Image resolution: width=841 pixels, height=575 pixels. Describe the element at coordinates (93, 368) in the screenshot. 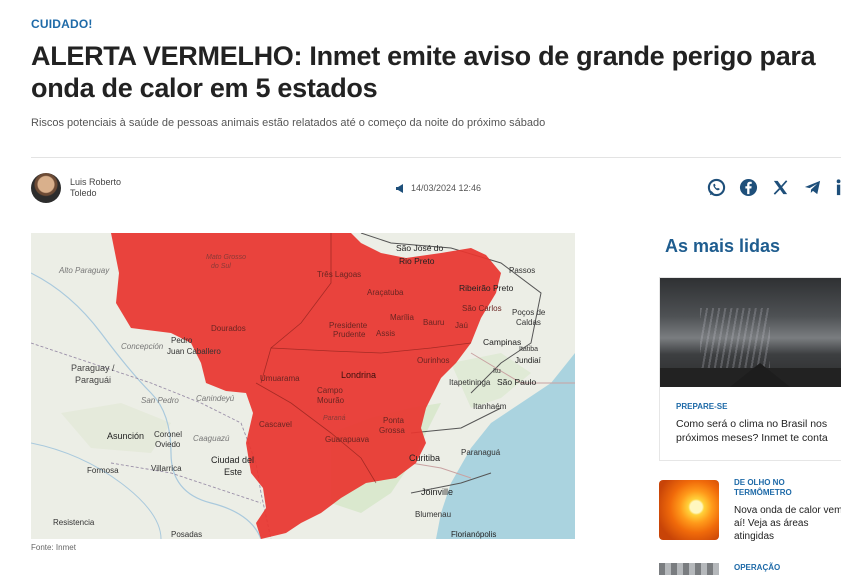

I see `svg-text: Paraguay /` at that location.